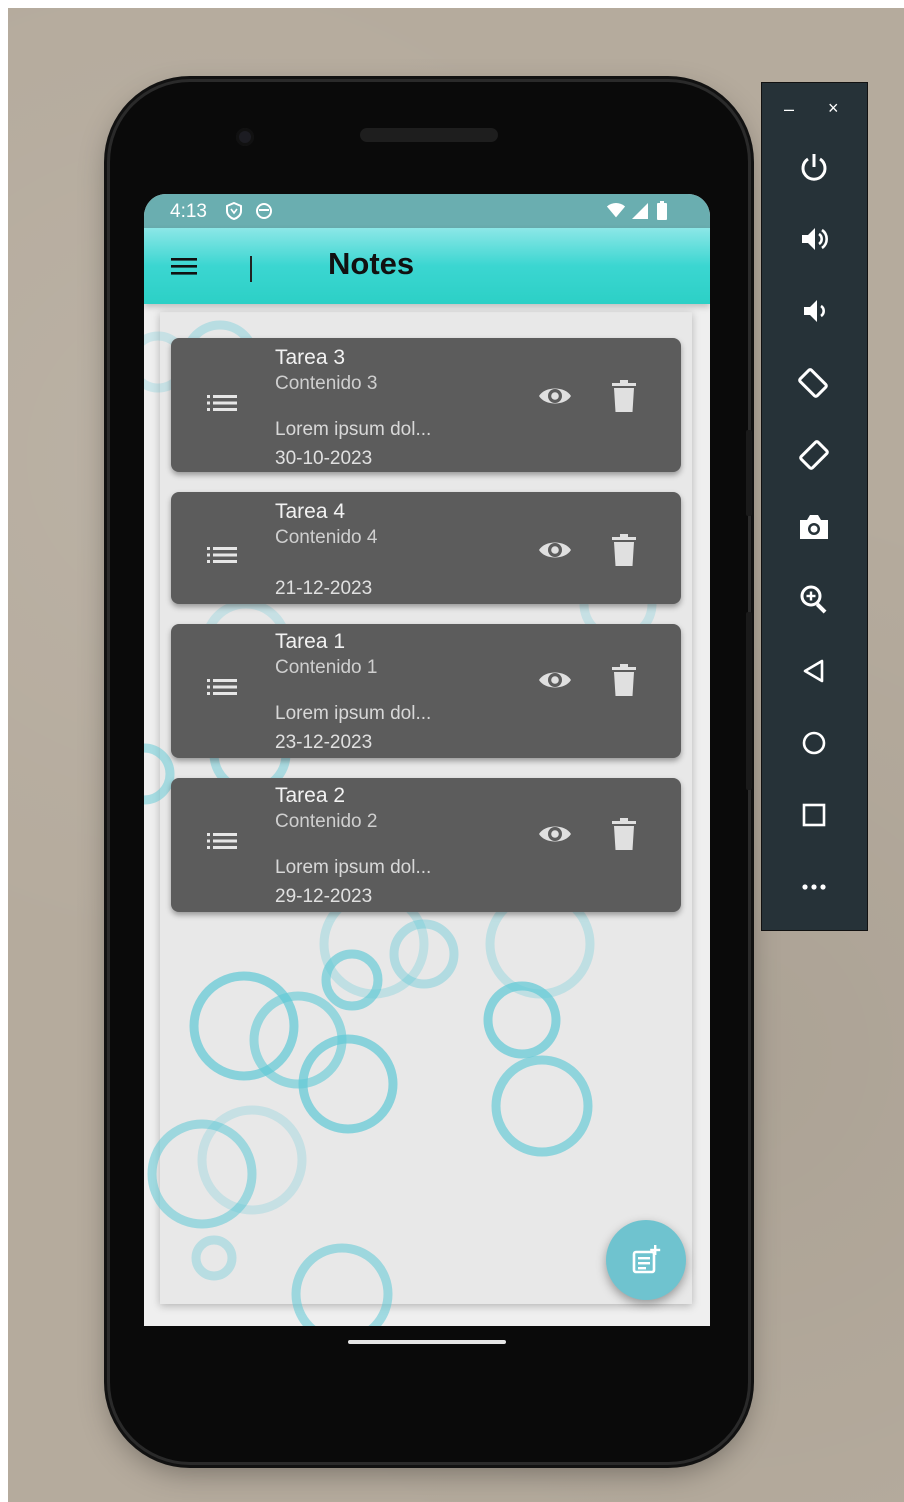 The height and width of the screenshot is (1502, 904). Describe the element at coordinates (310, 357) in the screenshot. I see `note-title: Tarea 3` at that location.